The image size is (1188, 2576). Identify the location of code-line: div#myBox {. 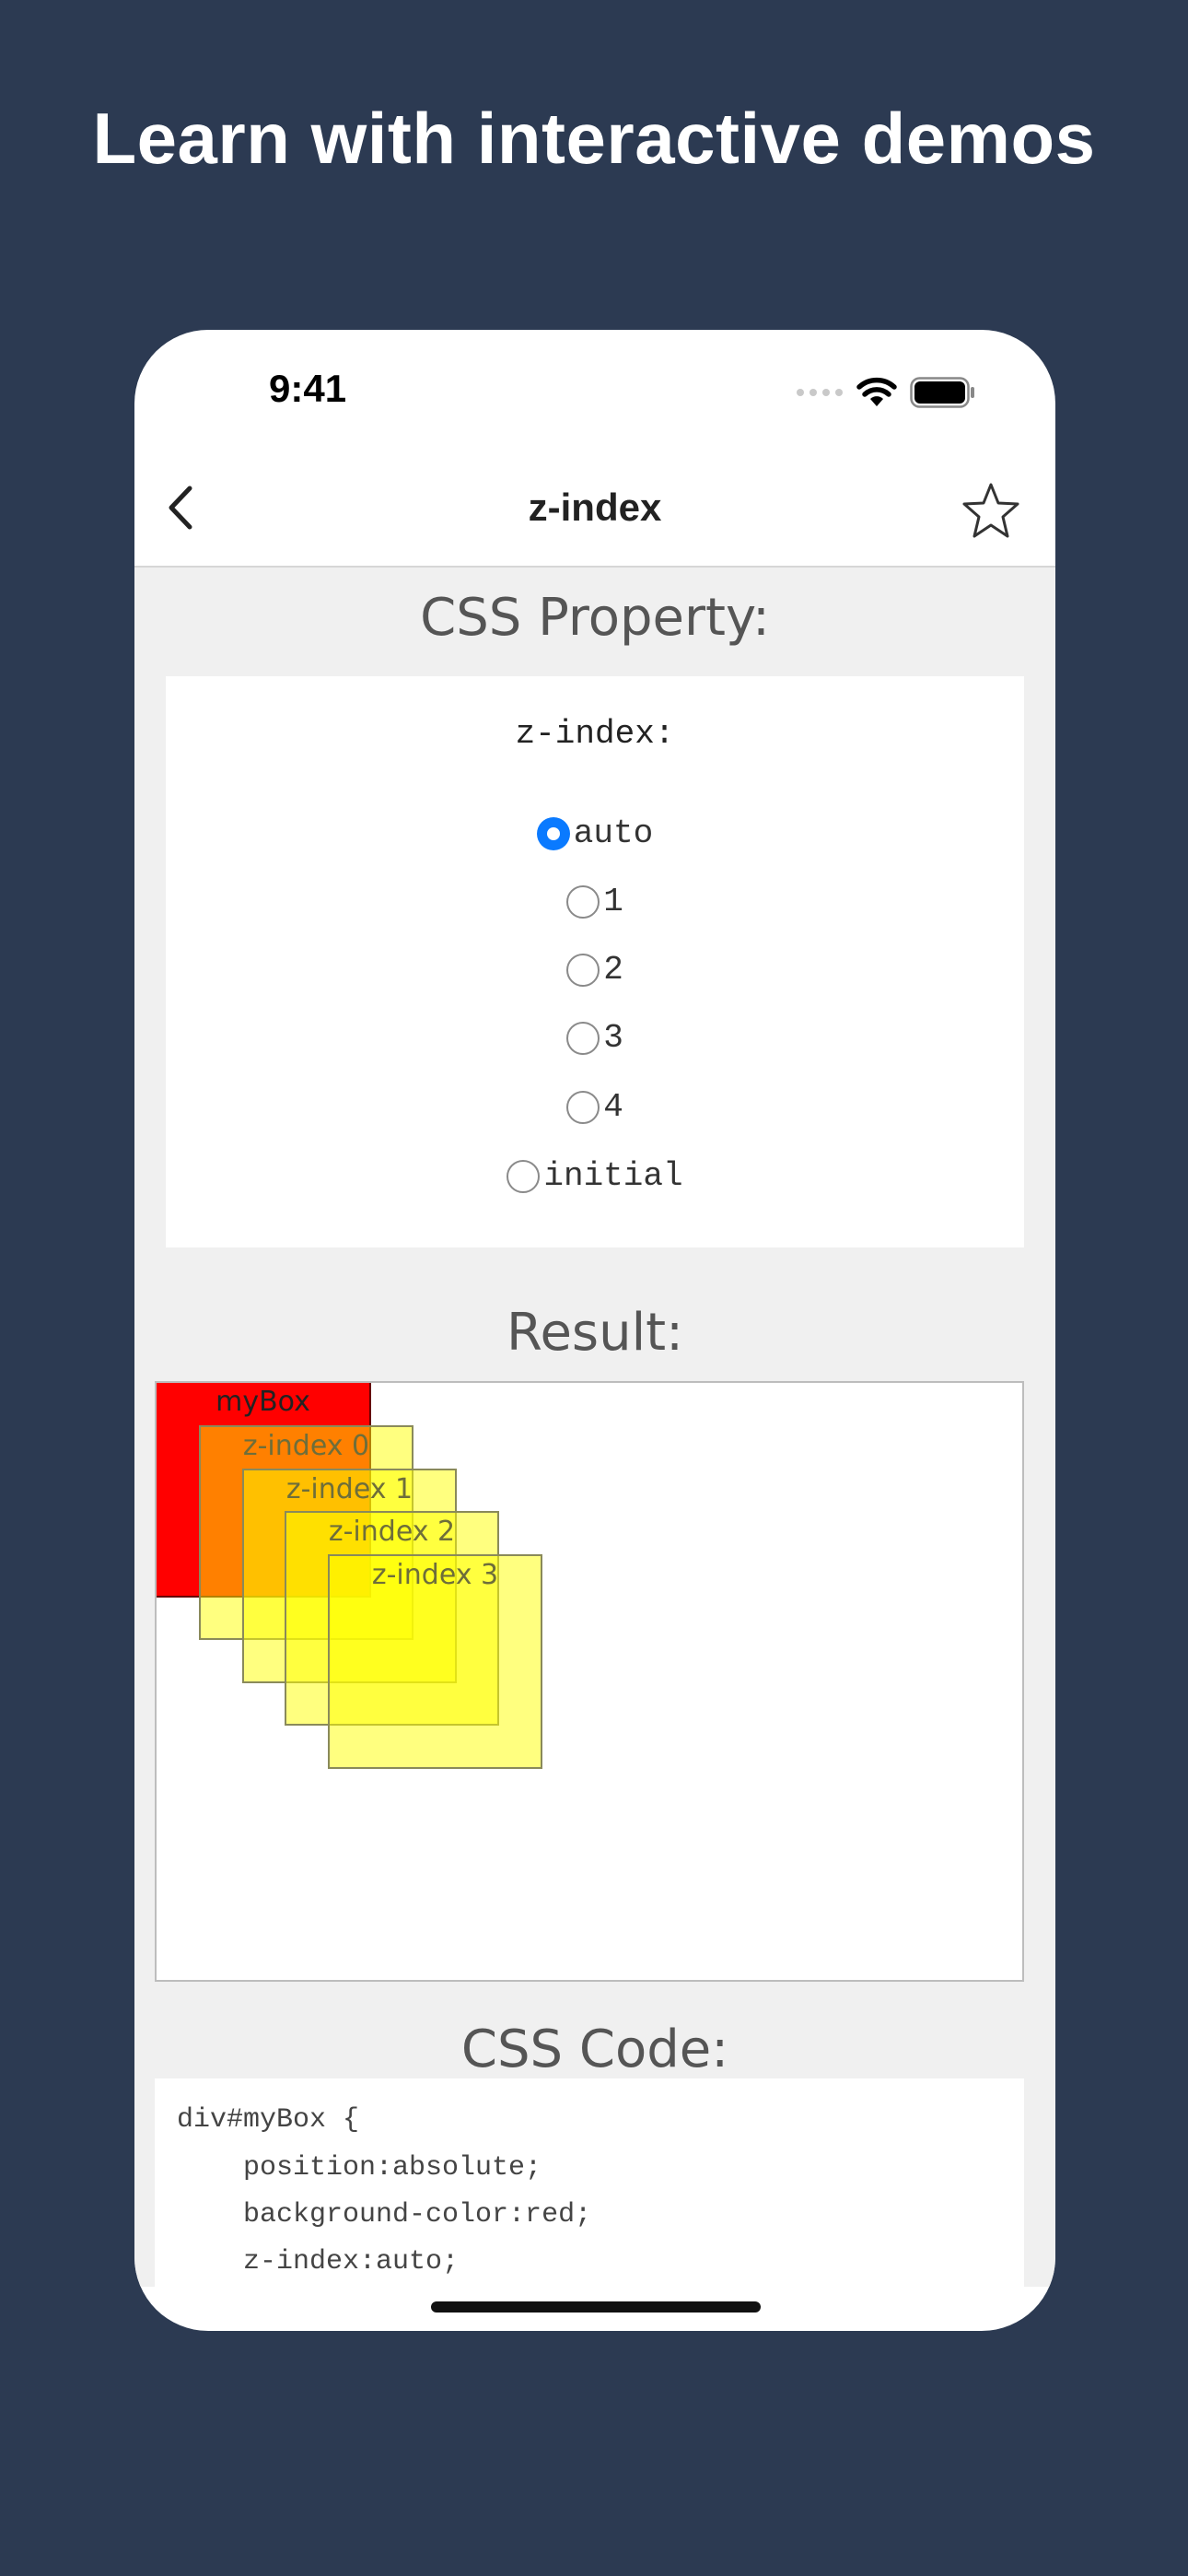
(268, 2120).